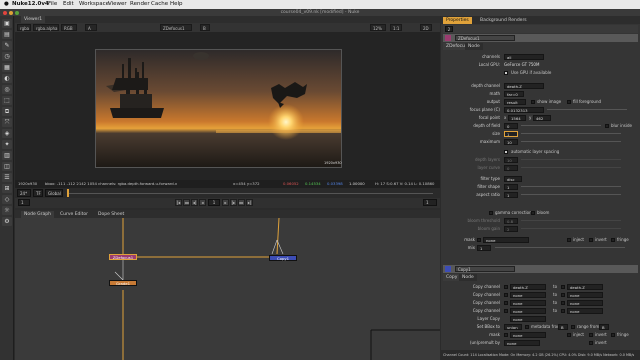  What do you see at coordinates (7, 155) in the screenshot?
I see `deep-icon: ▥` at bounding box center [7, 155].